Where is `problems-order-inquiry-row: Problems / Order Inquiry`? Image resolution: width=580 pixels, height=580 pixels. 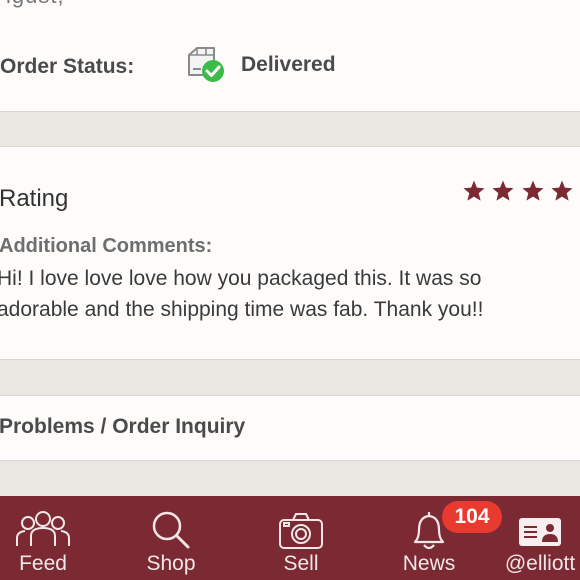 problems-order-inquiry-row: Problems / Order Inquiry is located at coordinates (290, 428).